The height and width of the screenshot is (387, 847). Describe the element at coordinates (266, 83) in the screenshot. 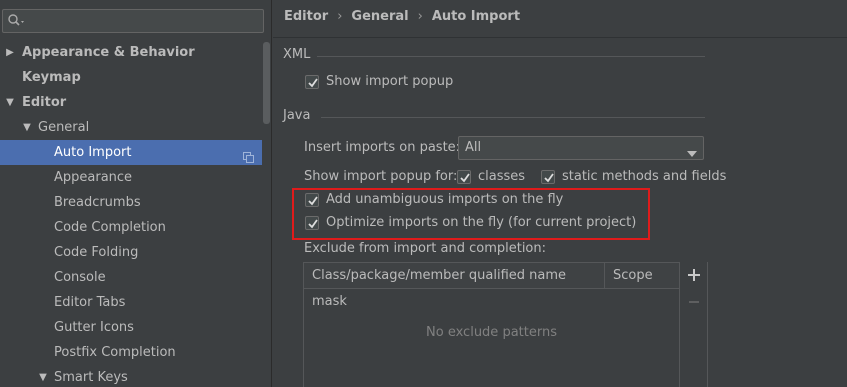

I see `sidebar-scrollbar` at that location.